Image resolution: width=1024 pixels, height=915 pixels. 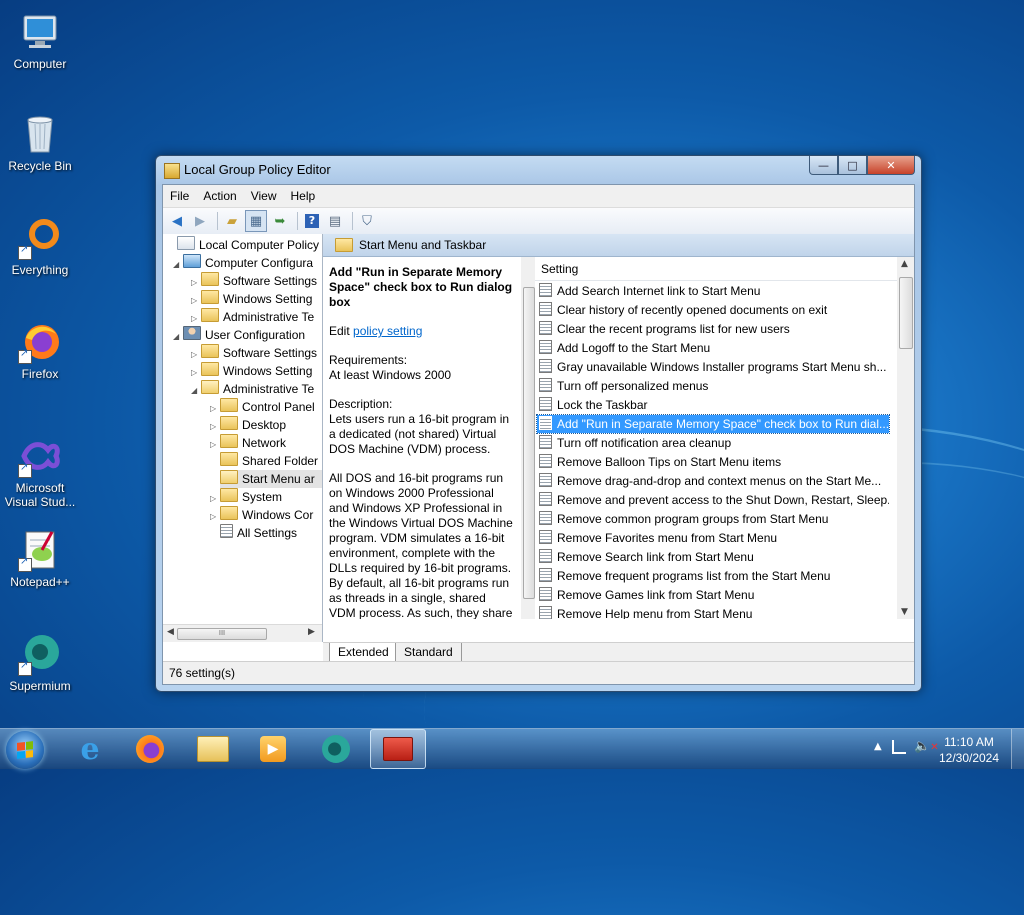 What do you see at coordinates (713, 538) in the screenshot?
I see `setting-row: Remove Favorites menu from Start Menu` at bounding box center [713, 538].